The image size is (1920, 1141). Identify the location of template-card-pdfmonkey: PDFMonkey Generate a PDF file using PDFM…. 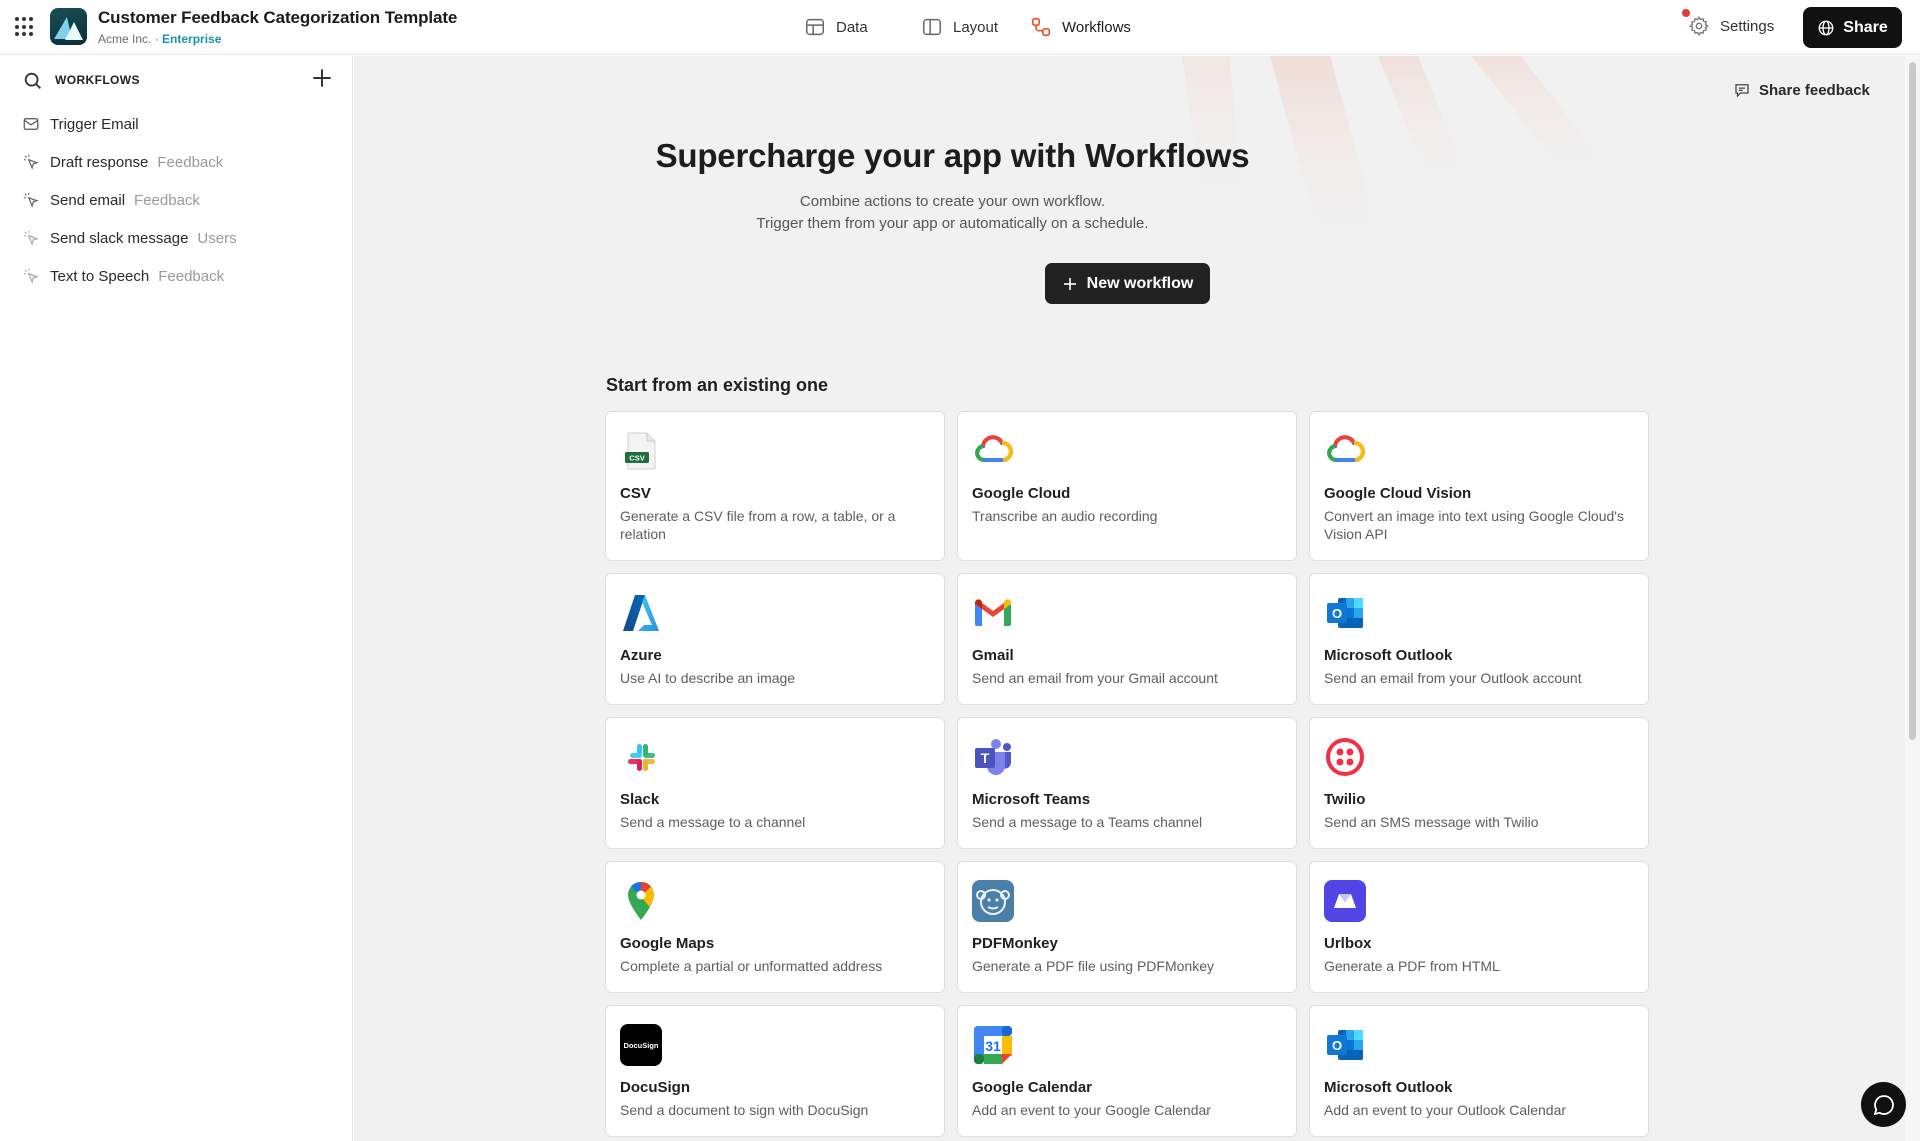
(1127, 927).